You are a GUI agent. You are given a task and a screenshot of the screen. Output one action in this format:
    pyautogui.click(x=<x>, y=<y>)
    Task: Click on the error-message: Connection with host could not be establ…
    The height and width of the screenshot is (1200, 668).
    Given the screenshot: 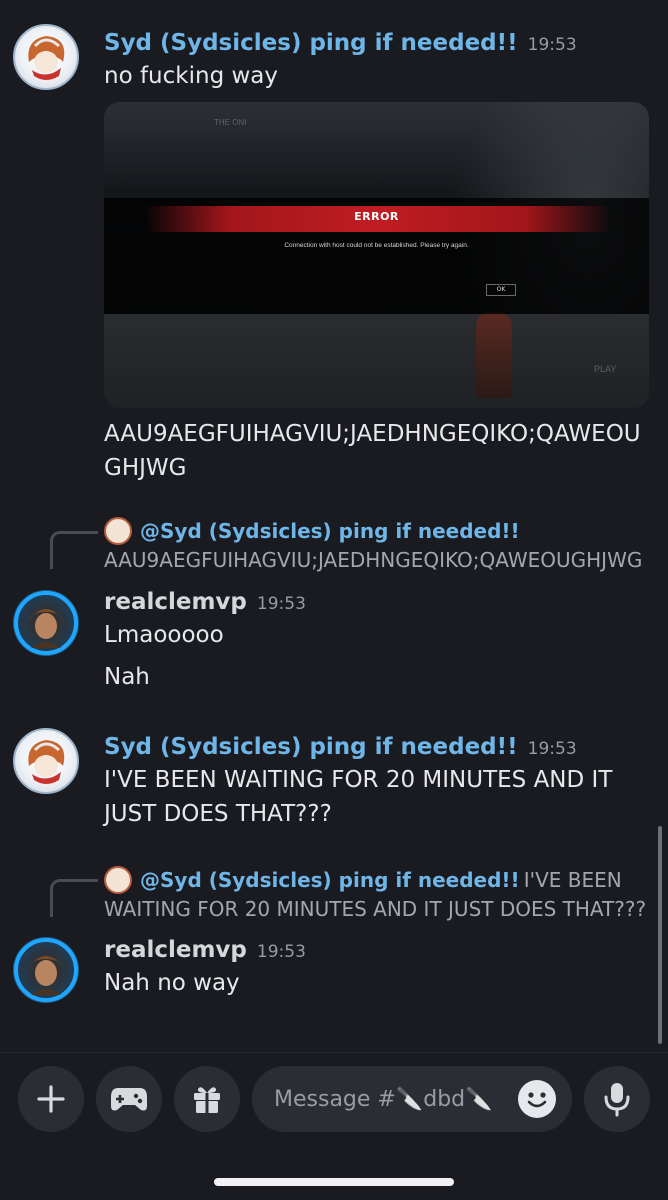 What is the action you would take?
    pyautogui.click(x=376, y=245)
    